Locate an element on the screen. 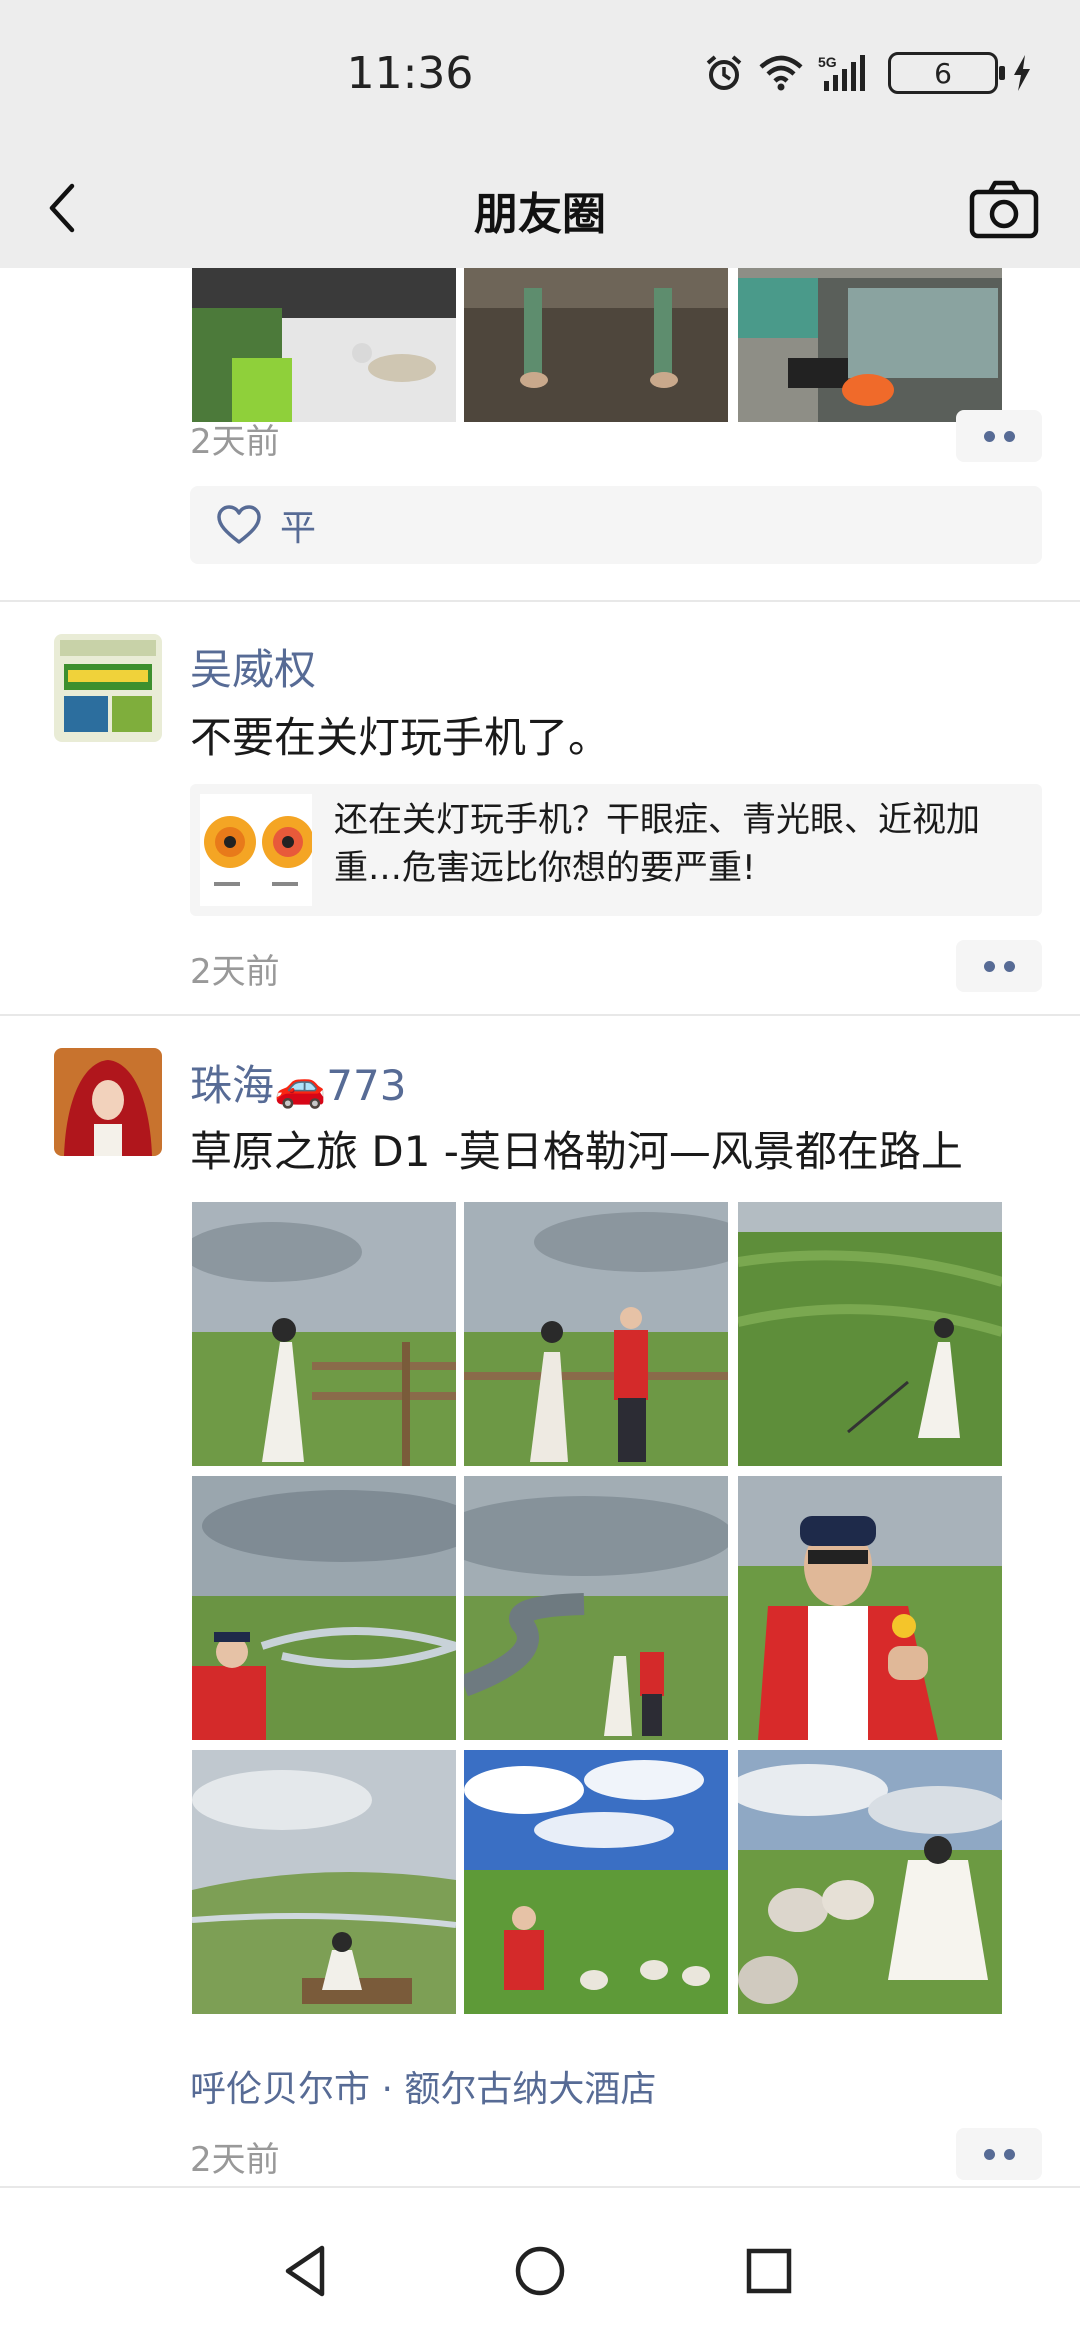 The height and width of the screenshot is (2340, 1080). wifi-icon is located at coordinates (781, 73).